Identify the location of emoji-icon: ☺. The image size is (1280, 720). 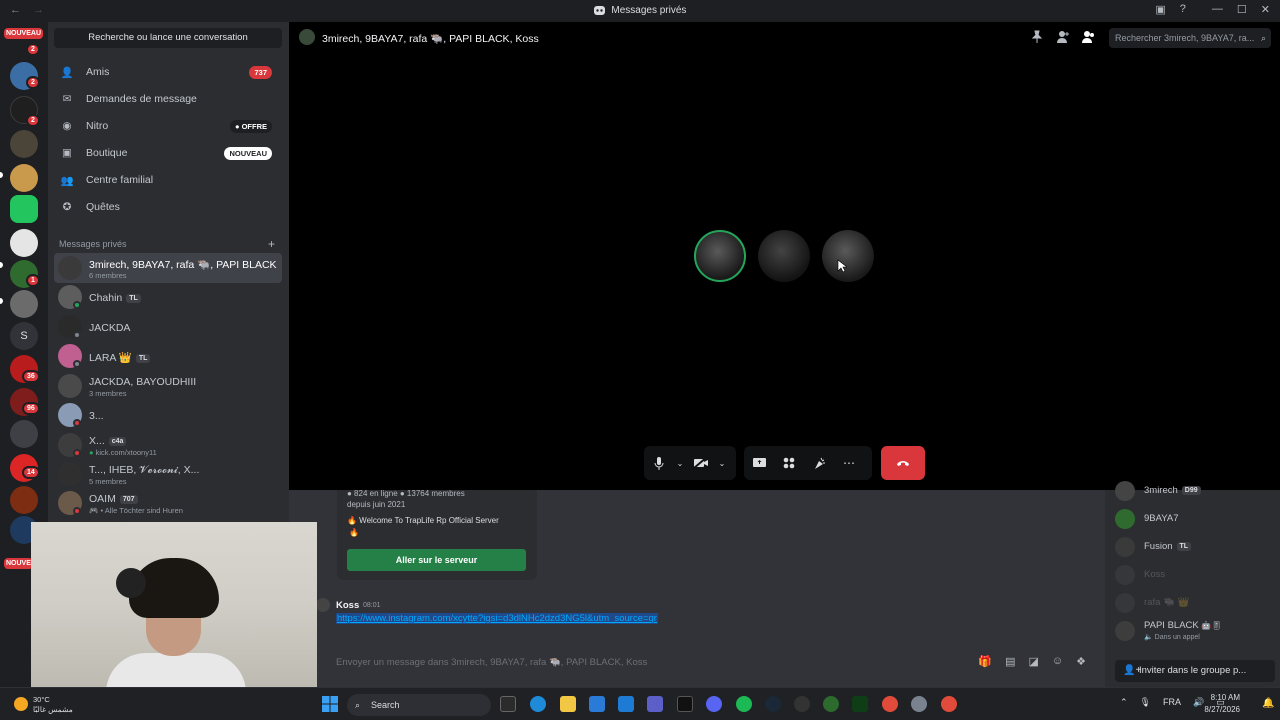
(1057, 661).